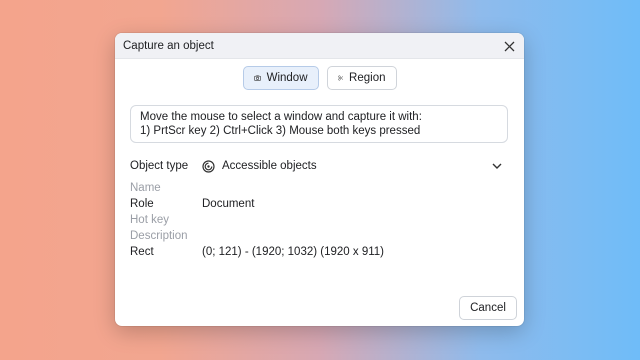  Describe the element at coordinates (355, 166) in the screenshot. I see `object-type-select: Accessible objects` at that location.